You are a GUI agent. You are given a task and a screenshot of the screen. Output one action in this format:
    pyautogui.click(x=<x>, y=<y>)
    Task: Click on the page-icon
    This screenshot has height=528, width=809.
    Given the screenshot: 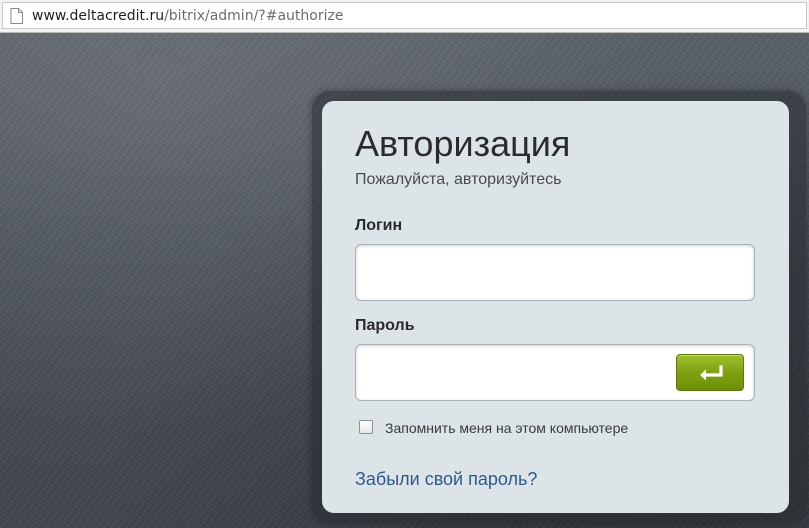 What is the action you would take?
    pyautogui.click(x=16, y=16)
    